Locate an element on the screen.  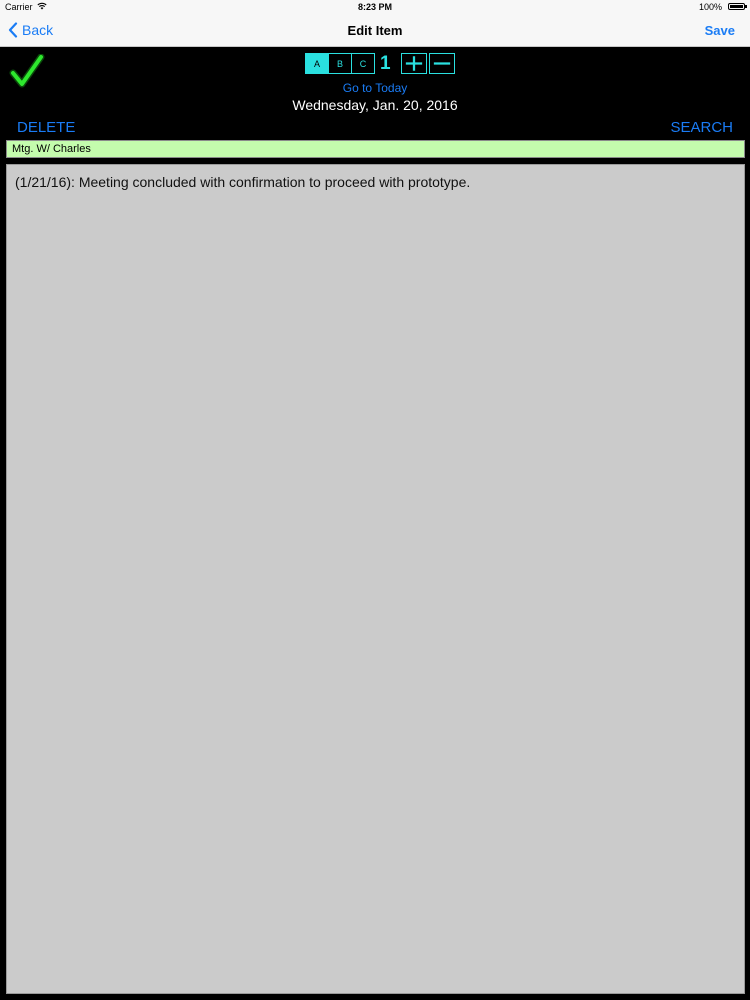
save-button: Save is located at coordinates (720, 30).